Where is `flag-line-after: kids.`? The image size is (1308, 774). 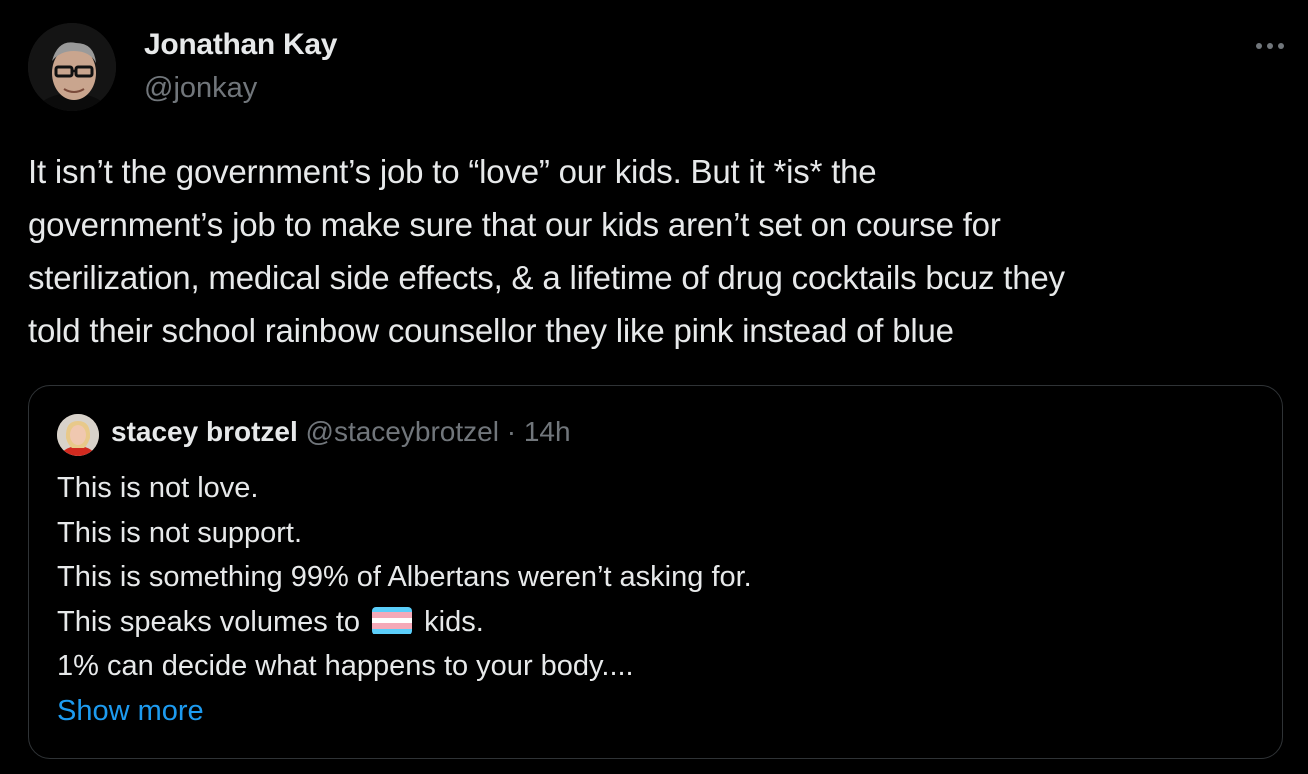
flag-line-after: kids. is located at coordinates (454, 621).